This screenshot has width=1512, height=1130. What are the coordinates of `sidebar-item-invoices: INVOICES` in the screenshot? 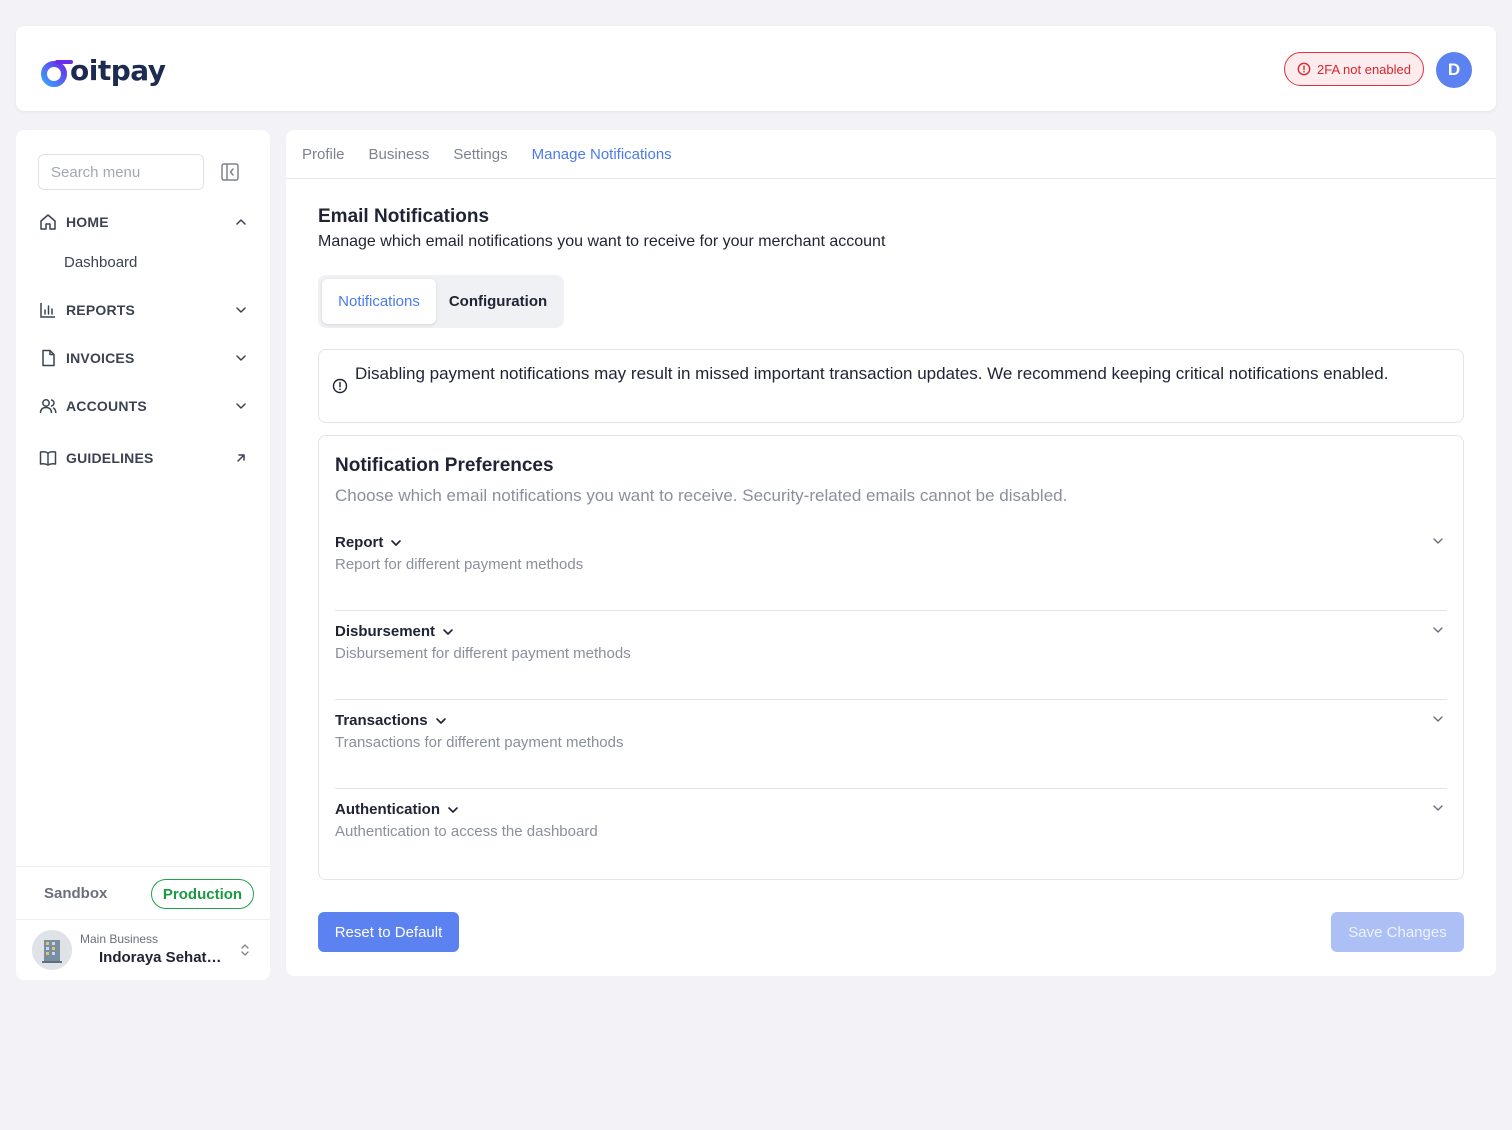 It's located at (143, 358).